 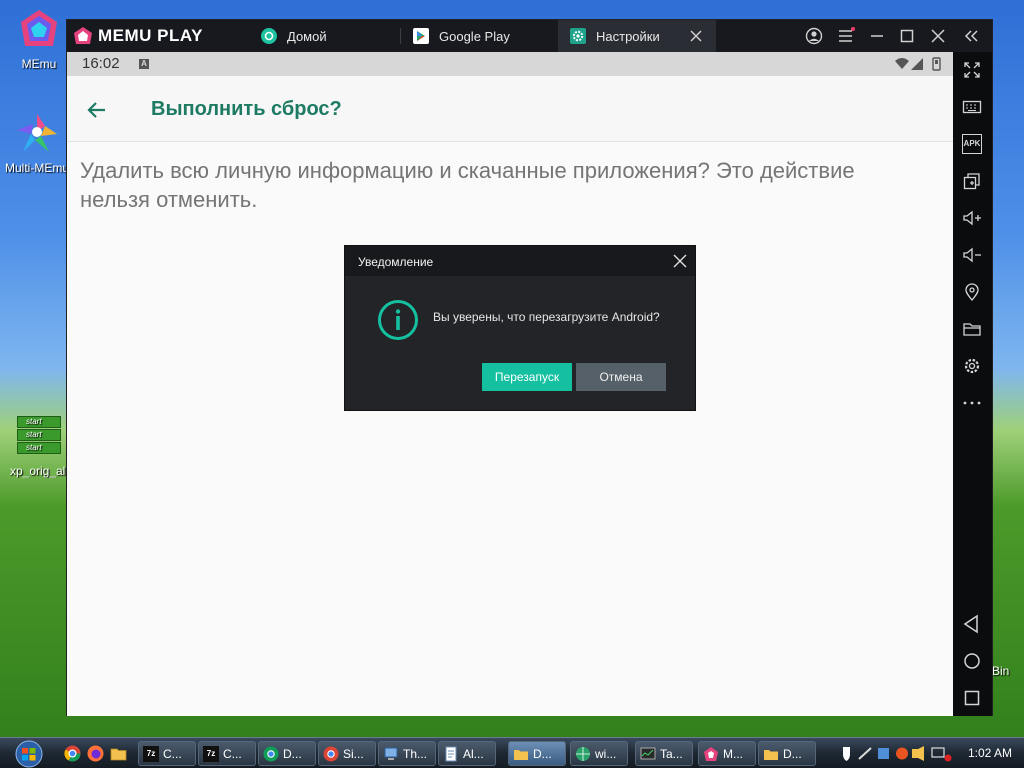 What do you see at coordinates (246, 109) in the screenshot?
I see `page-title: Выполнить сброс?` at bounding box center [246, 109].